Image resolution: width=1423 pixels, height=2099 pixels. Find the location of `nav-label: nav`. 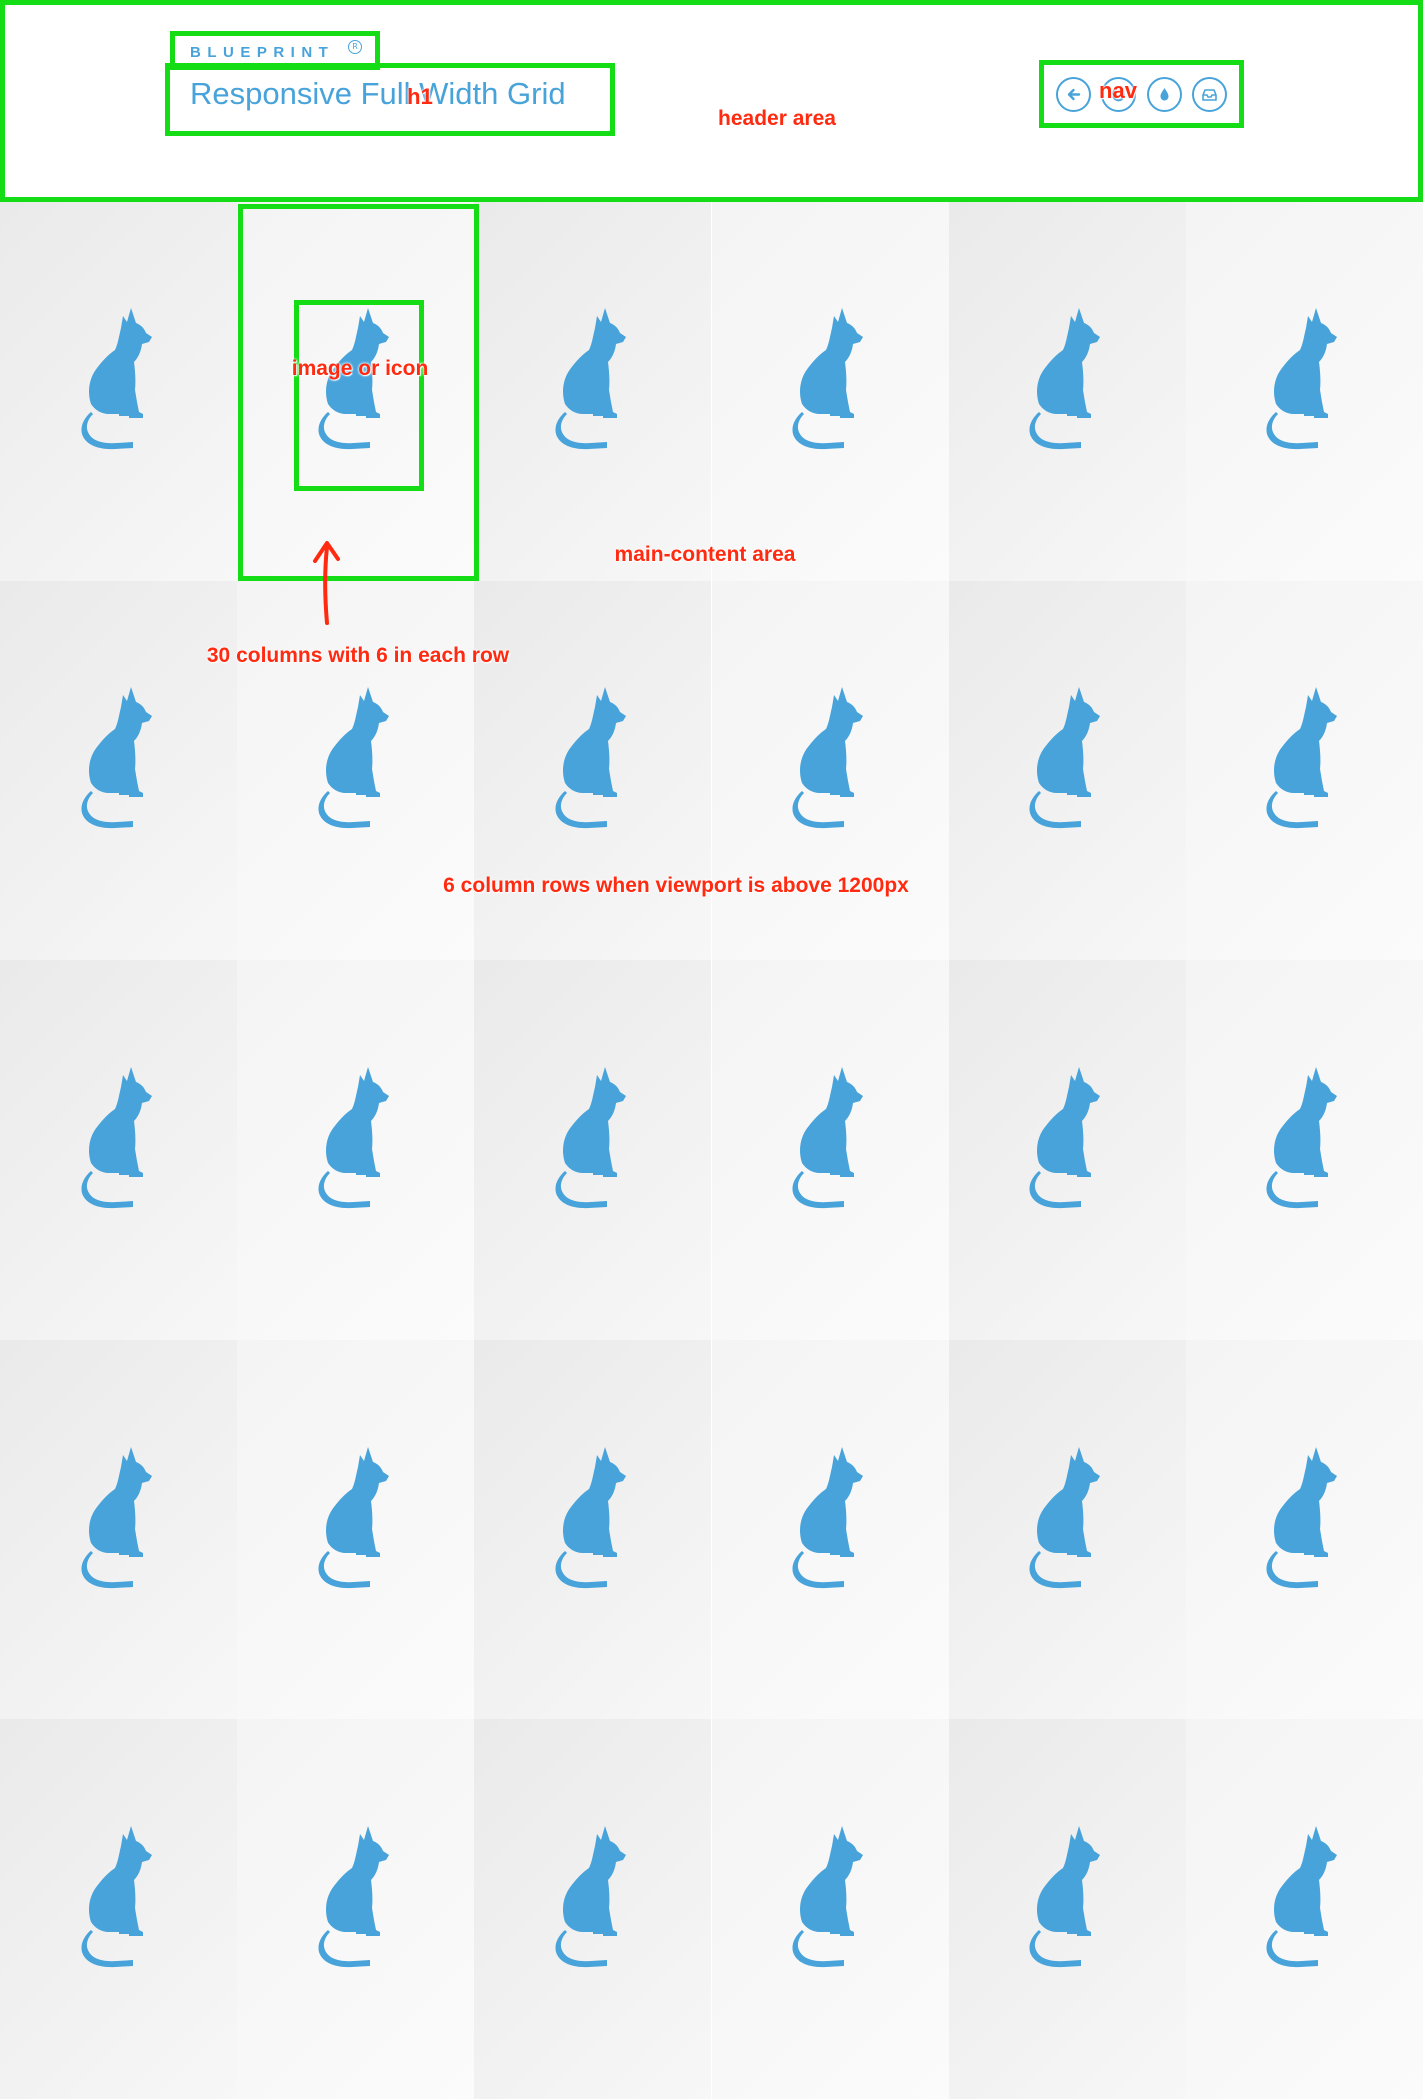

nav-label: nav is located at coordinates (1118, 90).